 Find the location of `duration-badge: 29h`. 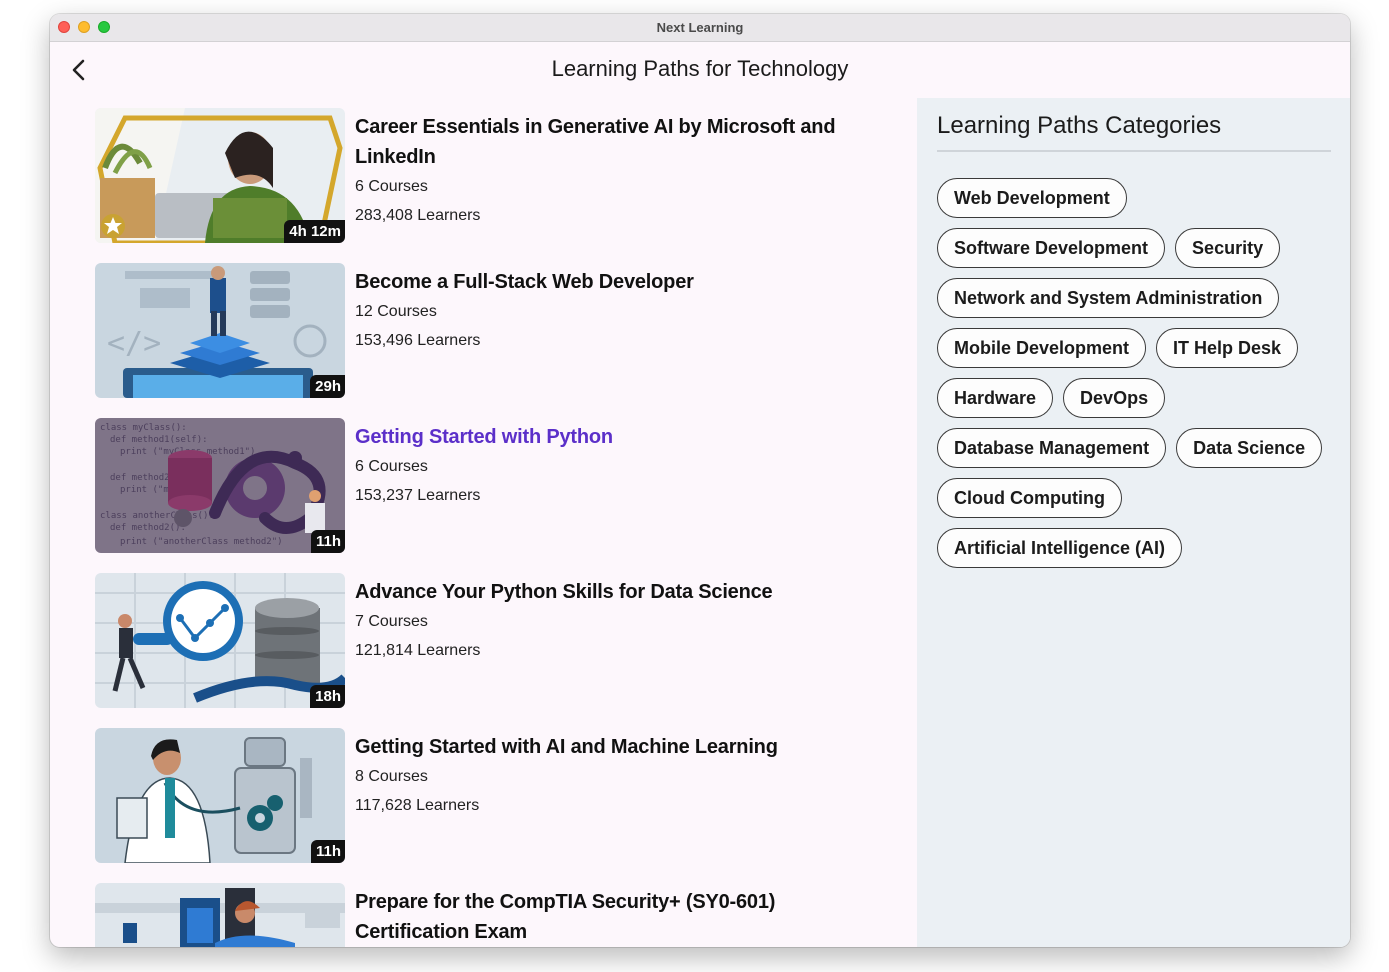

duration-badge: 29h is located at coordinates (327, 386).